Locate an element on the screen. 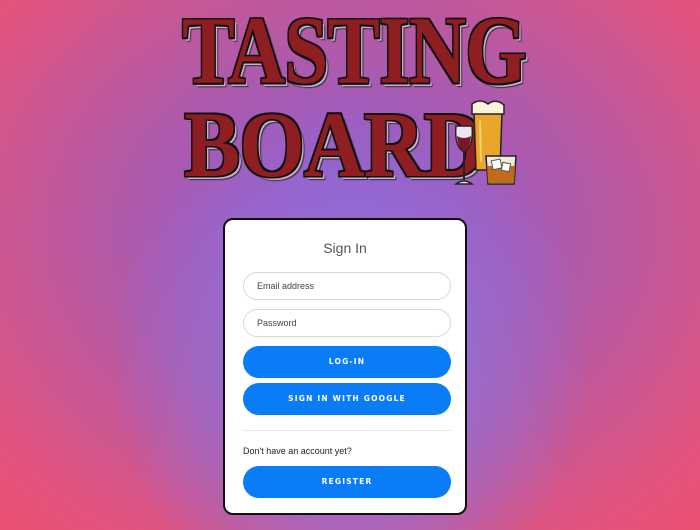 The width and height of the screenshot is (700, 530). email-field is located at coordinates (347, 286).